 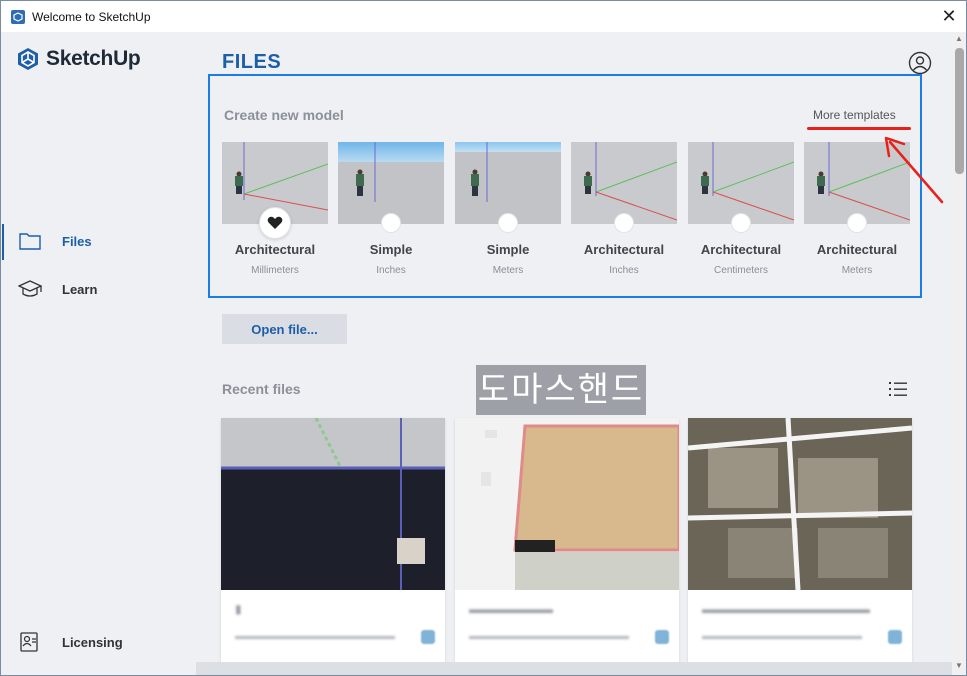 I want to click on recent-file-name: ▮, so click(x=238, y=609).